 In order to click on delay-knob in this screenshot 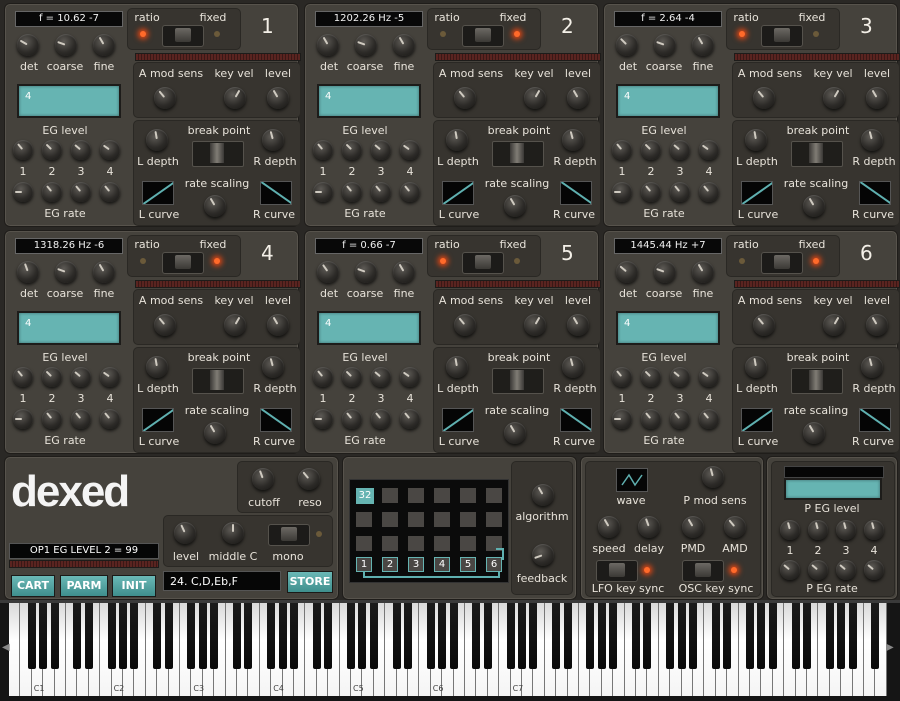, I will do `click(649, 527)`.